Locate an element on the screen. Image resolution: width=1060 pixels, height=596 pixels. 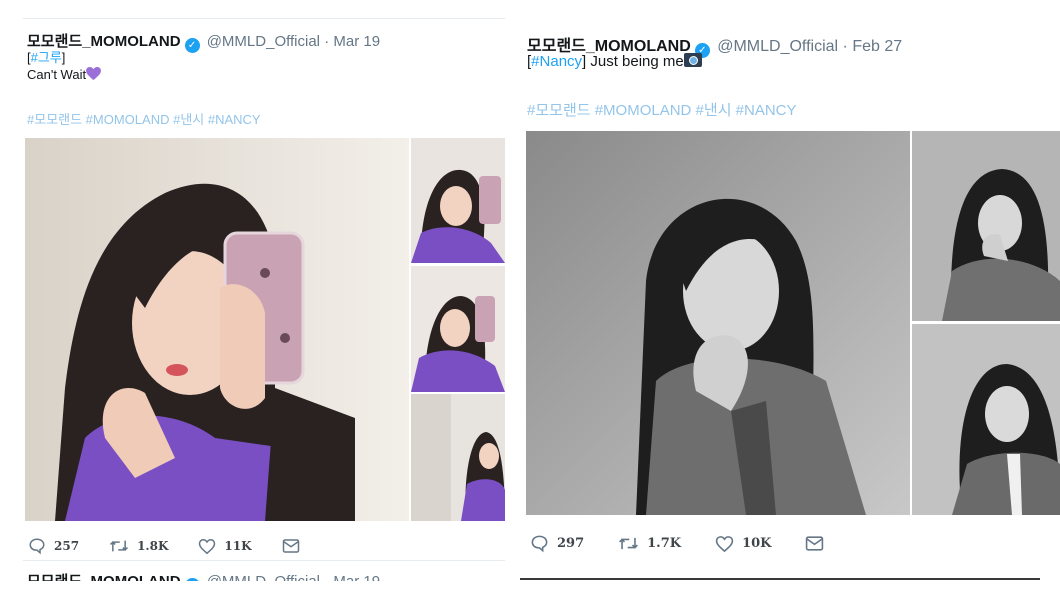
reply-button: 257 is located at coordinates (53, 546).